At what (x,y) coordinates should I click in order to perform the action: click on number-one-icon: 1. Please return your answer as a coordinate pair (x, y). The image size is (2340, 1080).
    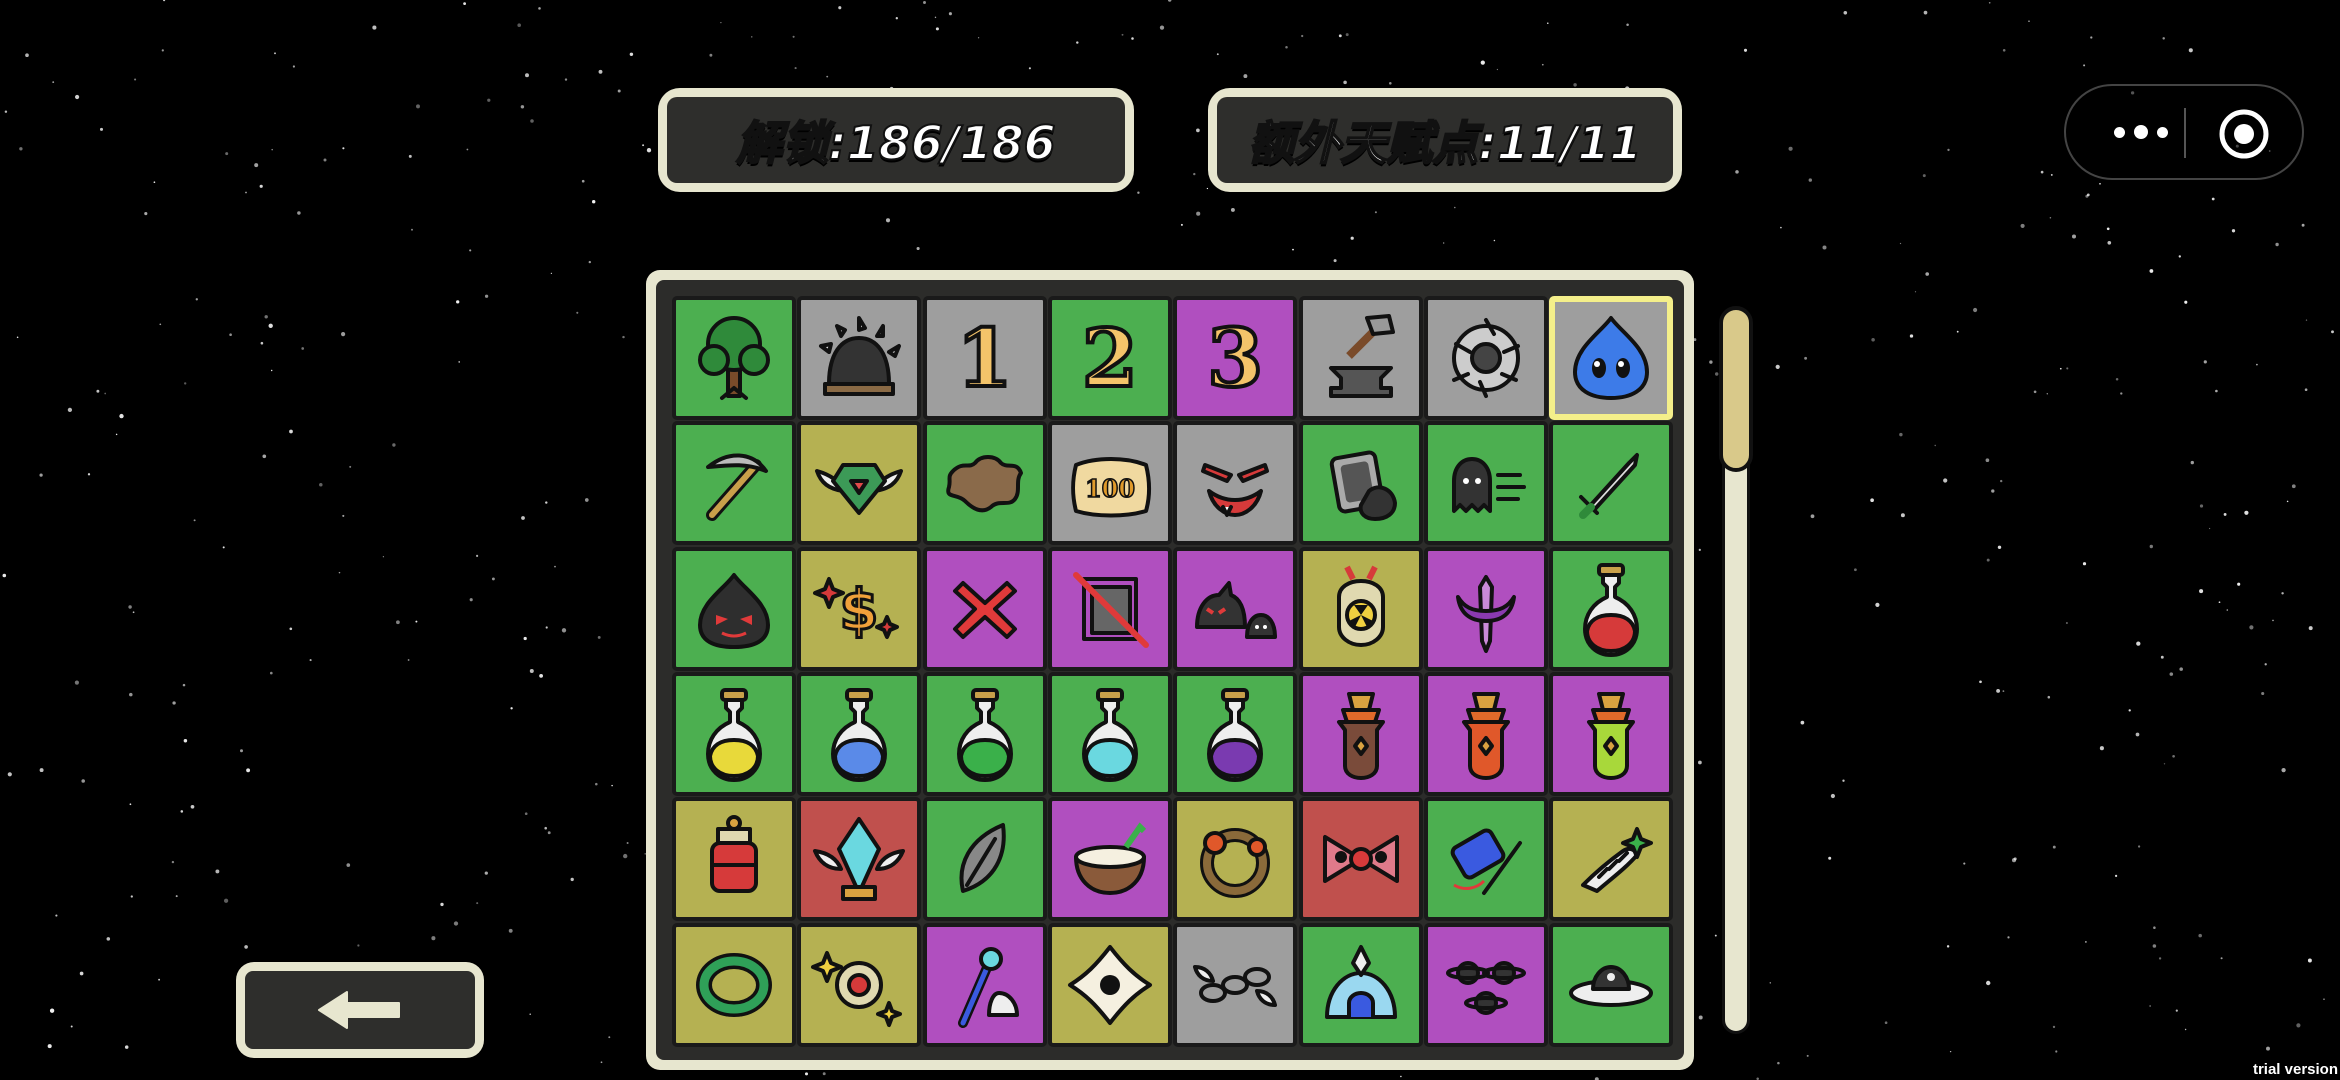
    Looking at the image, I should click on (985, 358).